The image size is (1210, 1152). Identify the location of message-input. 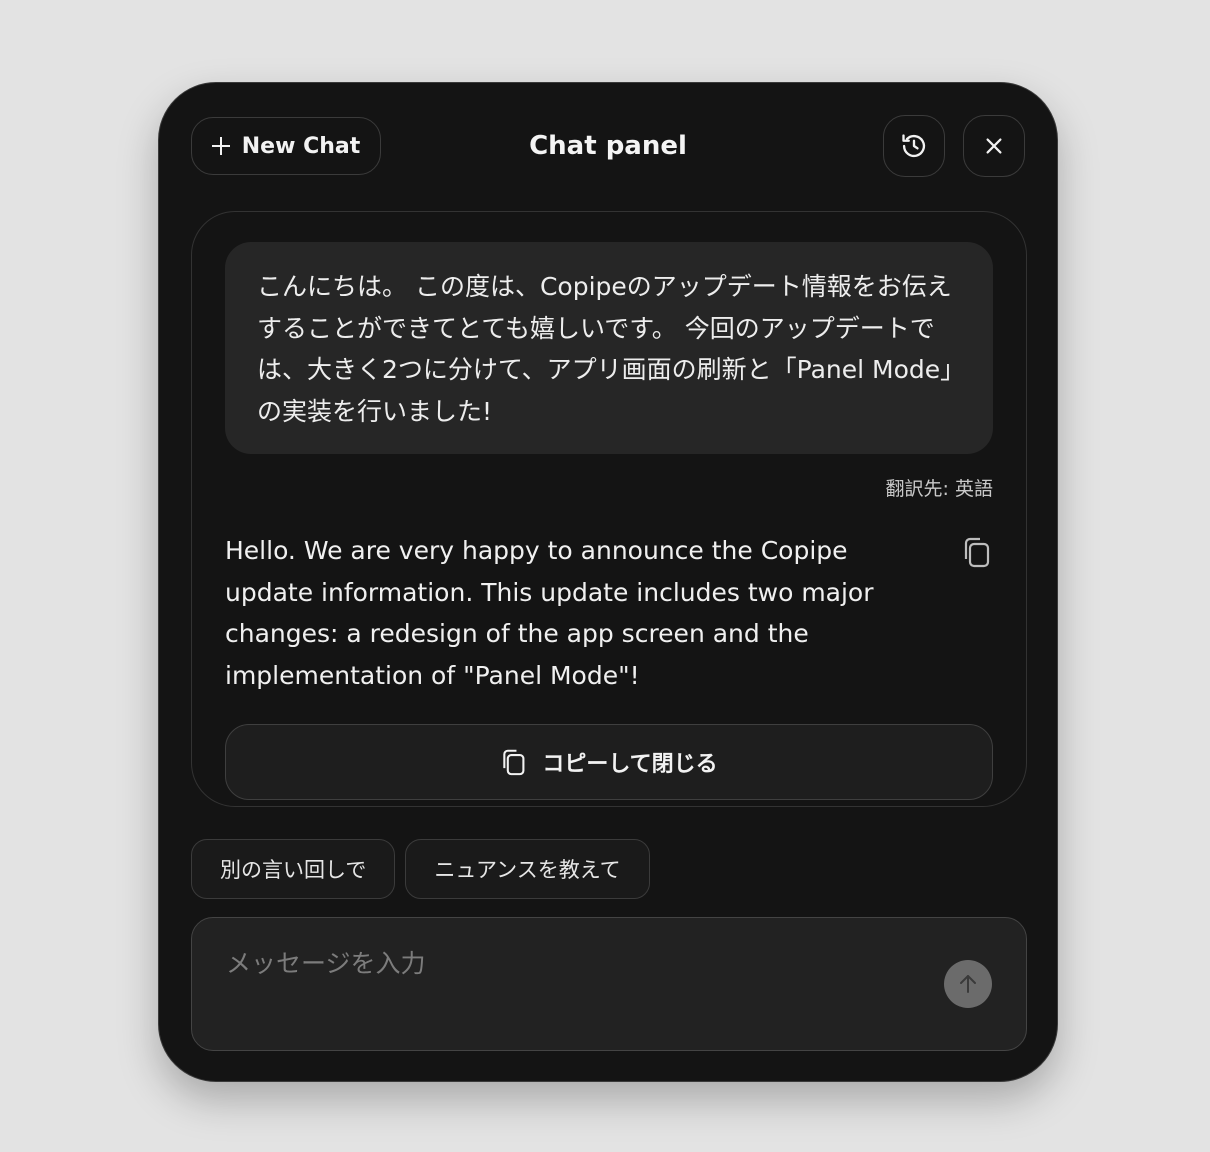
(576, 963).